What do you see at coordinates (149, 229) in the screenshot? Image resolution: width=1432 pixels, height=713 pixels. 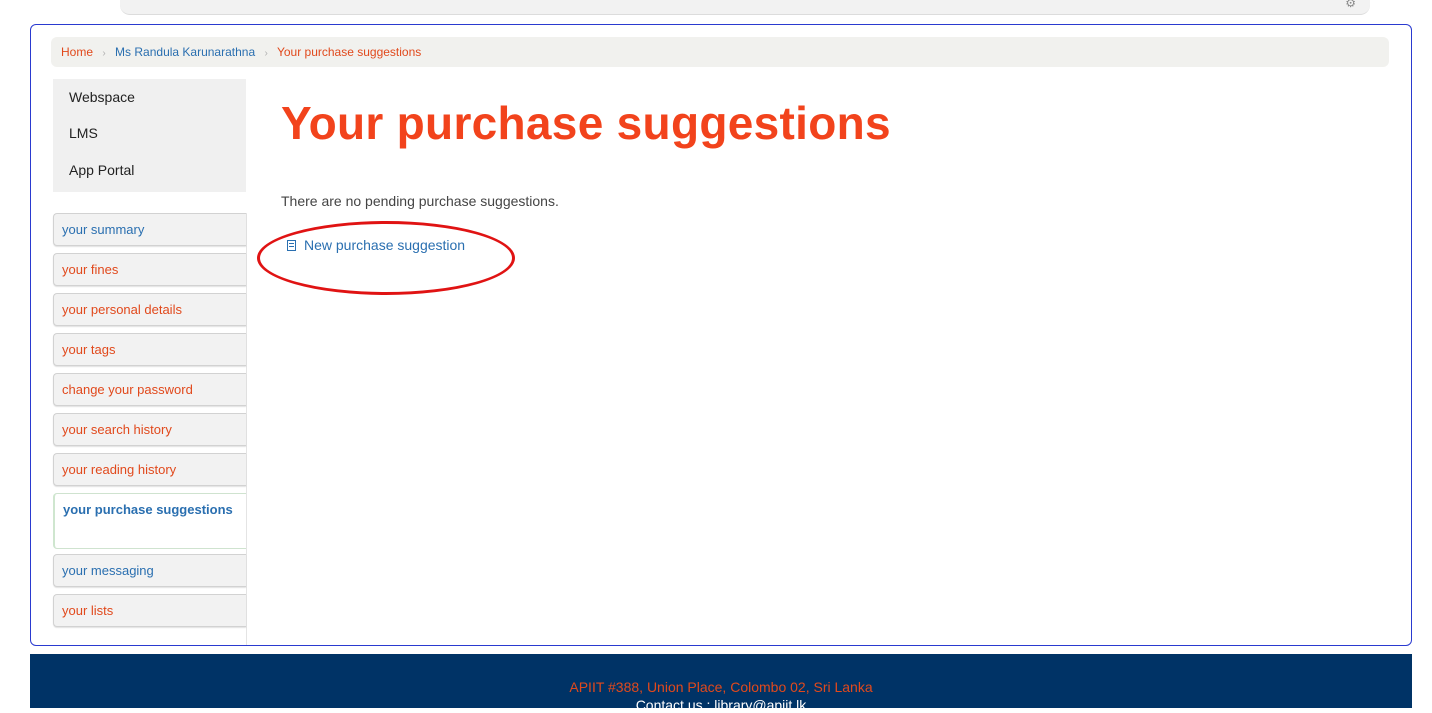 I see `nav-your-summary: your summary` at bounding box center [149, 229].